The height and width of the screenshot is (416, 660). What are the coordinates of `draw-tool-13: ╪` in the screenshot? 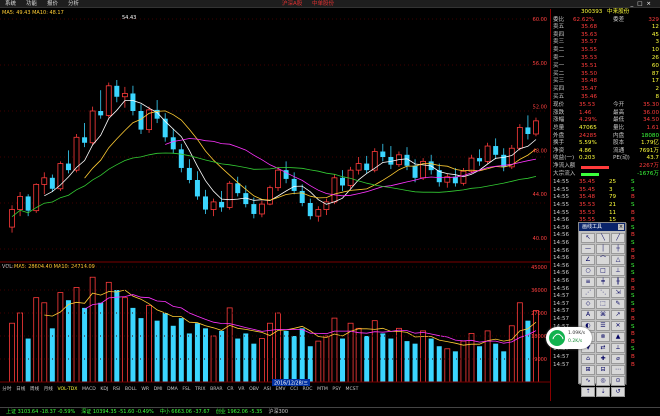 It's located at (603, 282).